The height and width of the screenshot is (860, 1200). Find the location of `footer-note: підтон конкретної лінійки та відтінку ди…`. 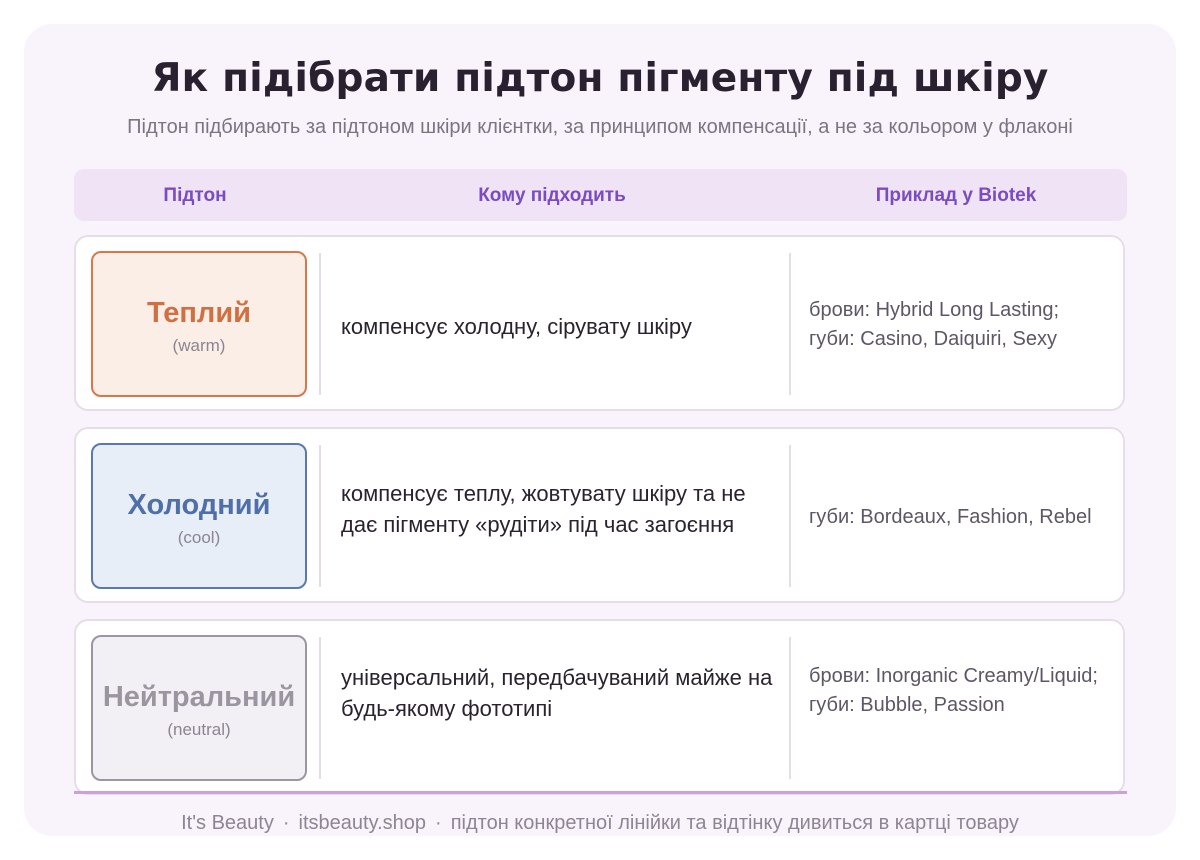

footer-note: підтон конкретної лінійки та відтінку ди… is located at coordinates (734, 823).